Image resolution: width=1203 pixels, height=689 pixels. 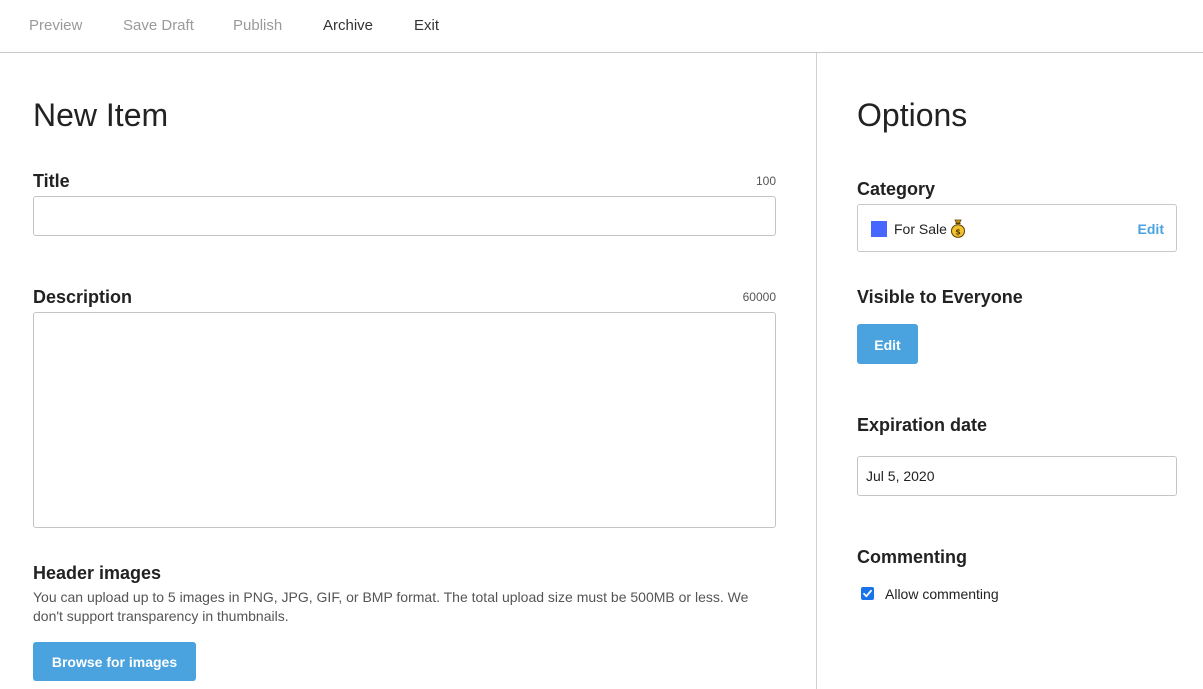 What do you see at coordinates (816, 371) in the screenshot?
I see `column-divider` at bounding box center [816, 371].